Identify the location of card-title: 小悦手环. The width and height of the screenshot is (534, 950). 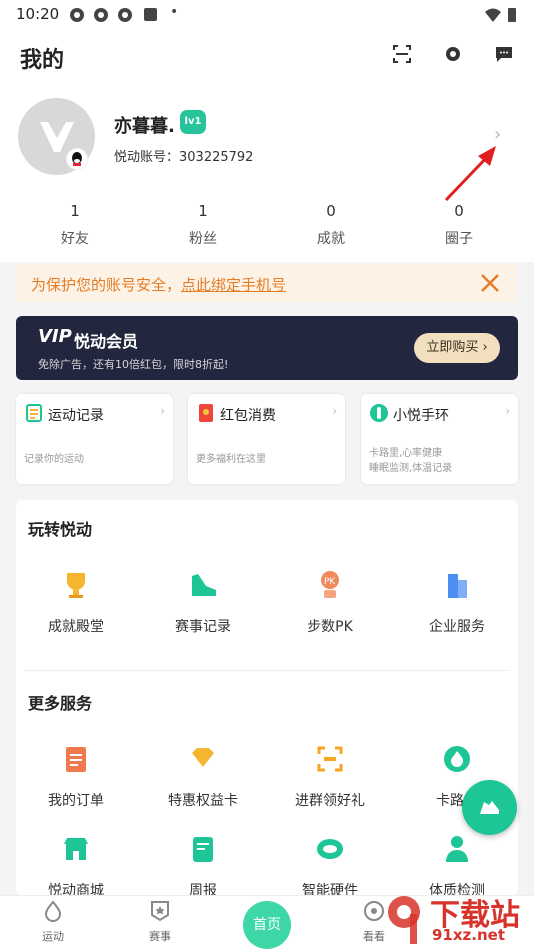
(421, 416).